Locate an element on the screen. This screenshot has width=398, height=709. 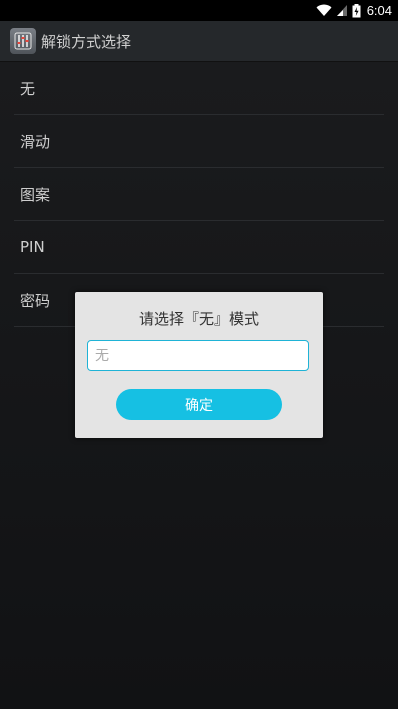
list-item-label: 无 is located at coordinates (28, 88).